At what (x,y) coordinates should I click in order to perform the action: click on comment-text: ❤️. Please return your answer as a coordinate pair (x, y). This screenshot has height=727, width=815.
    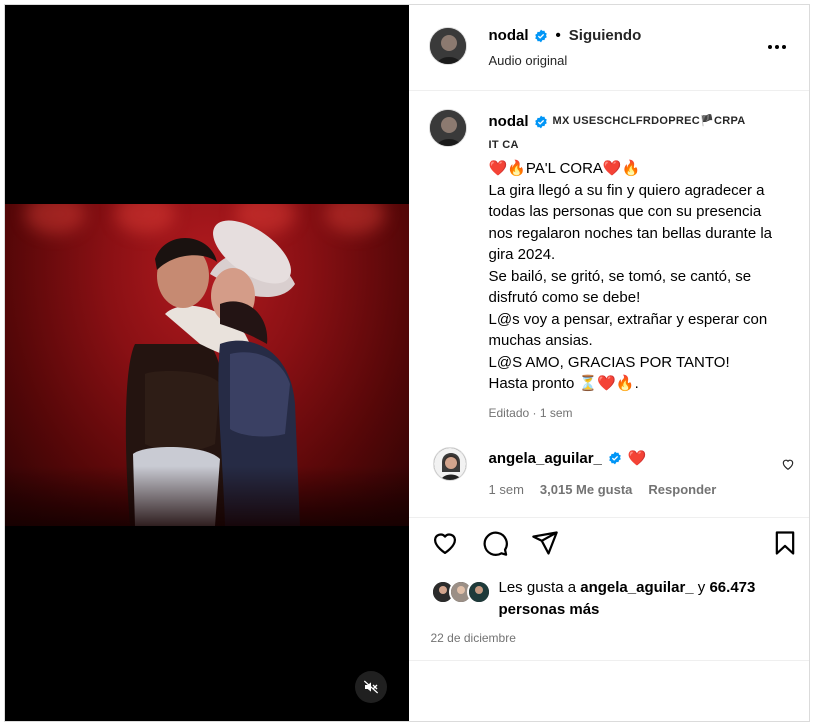
    Looking at the image, I should click on (637, 458).